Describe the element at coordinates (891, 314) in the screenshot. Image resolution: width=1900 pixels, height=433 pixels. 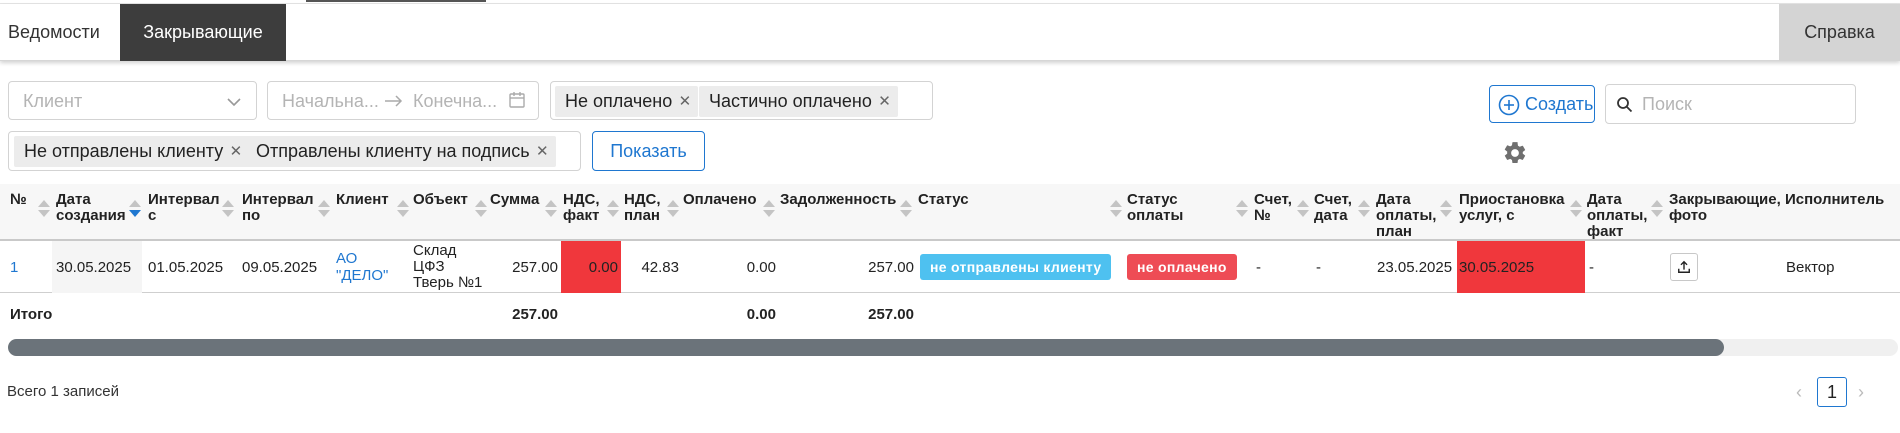
I see `totals-debt: 257.00` at that location.